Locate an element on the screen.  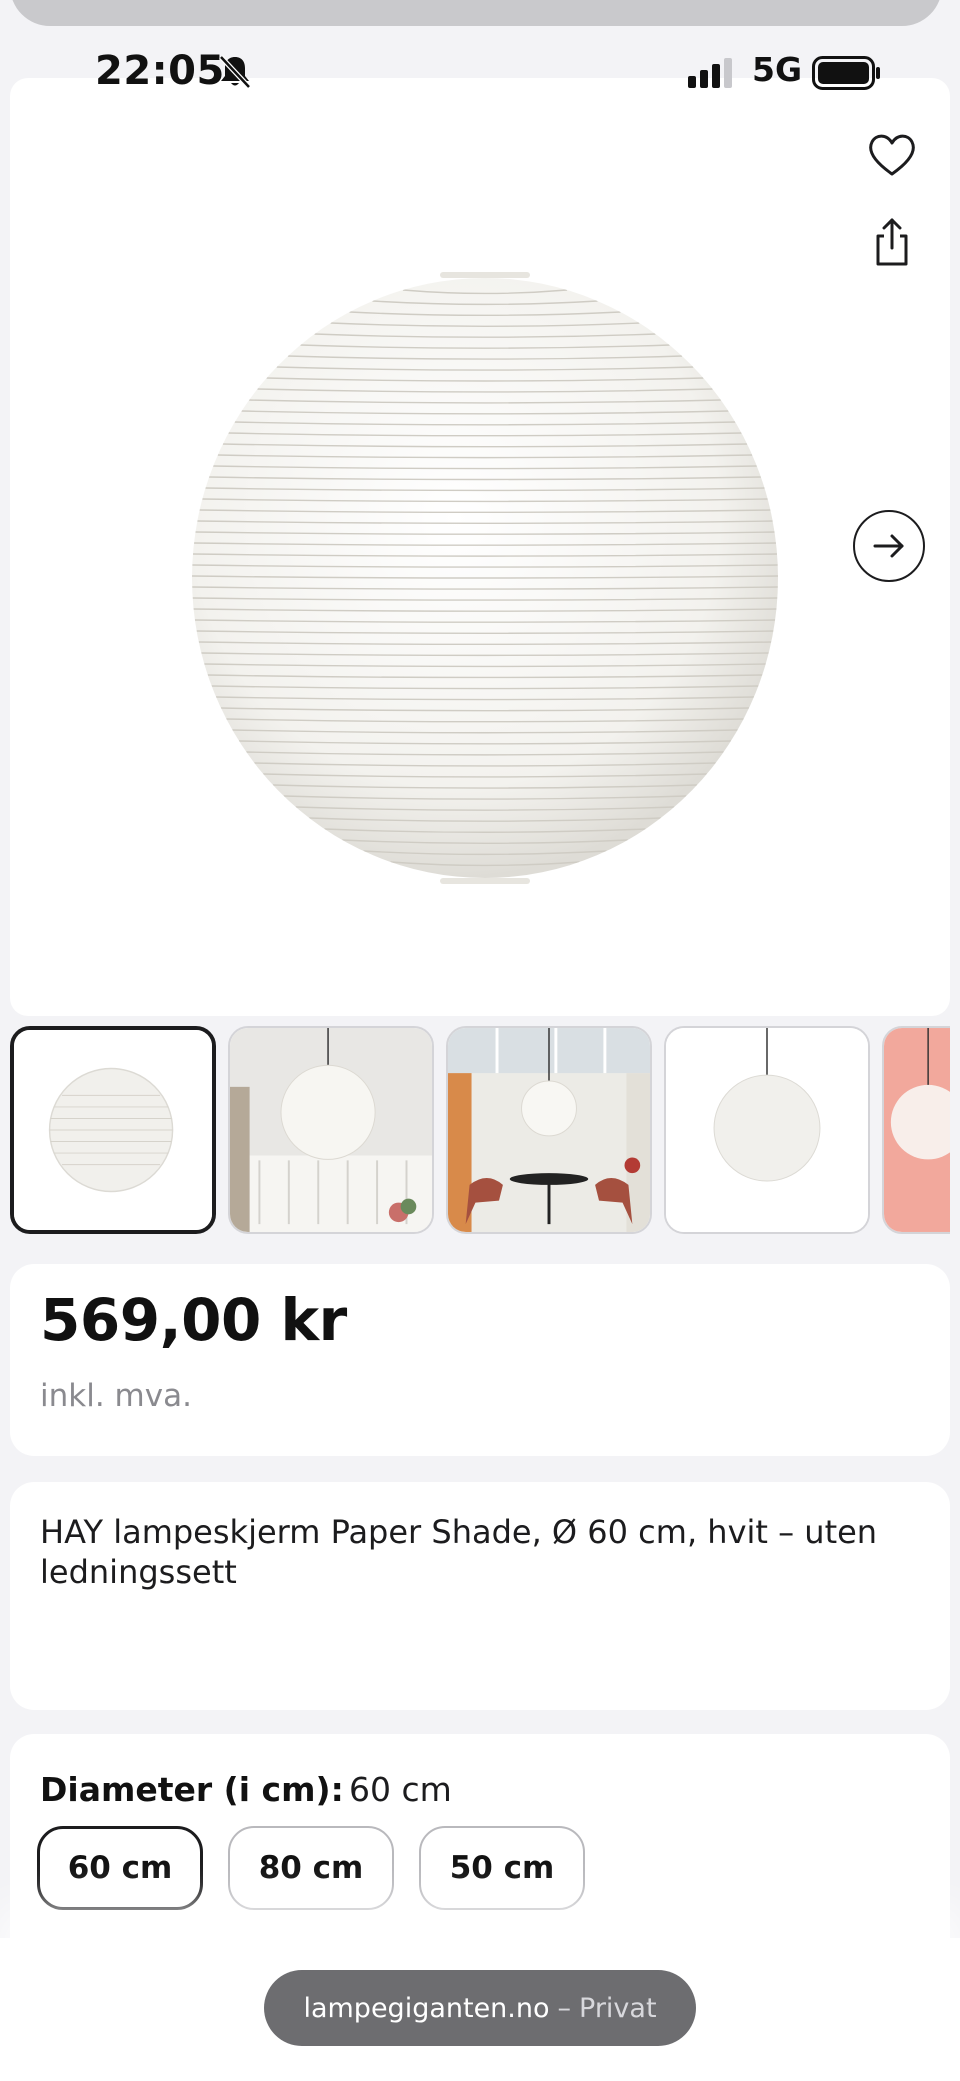
address-bar: lampegiganten.no – Privat is located at coordinates (480, 2008).